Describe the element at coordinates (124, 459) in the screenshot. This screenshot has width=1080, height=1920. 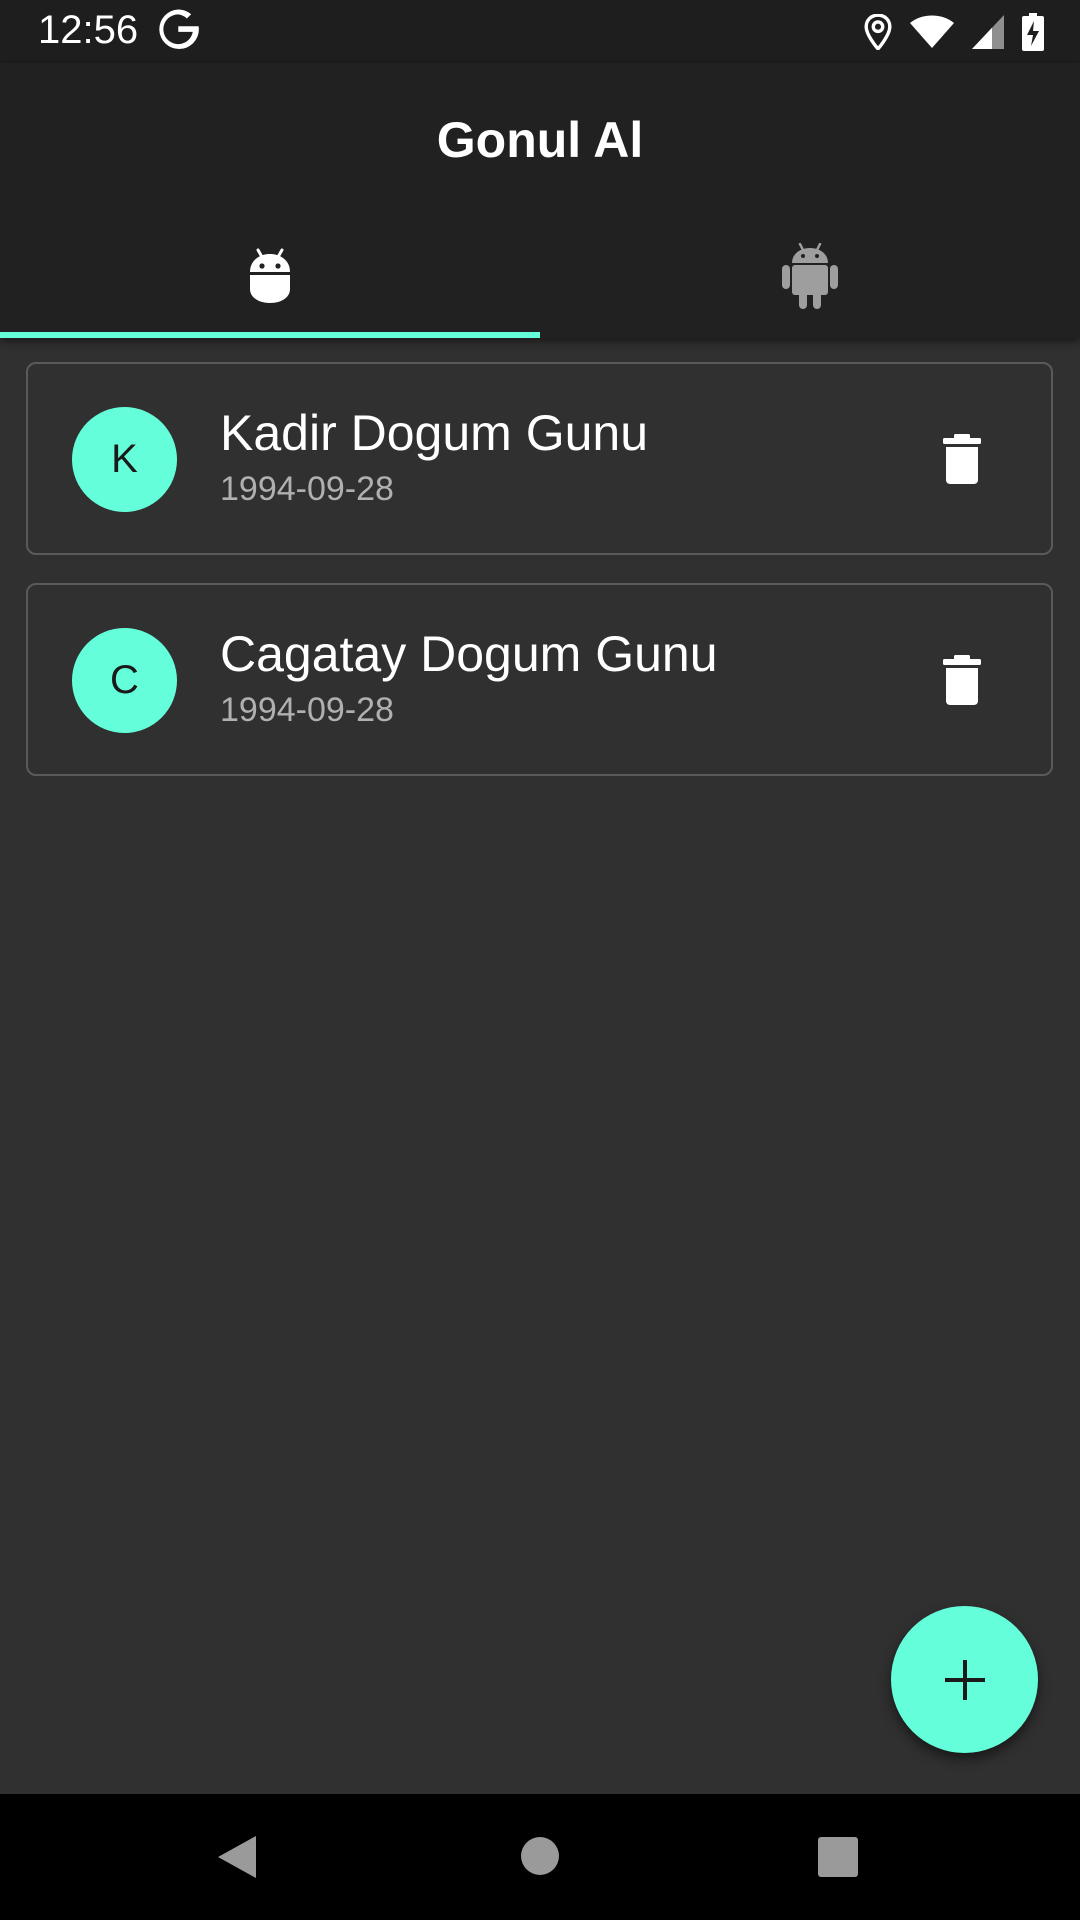
I see `avatar: K` at that location.